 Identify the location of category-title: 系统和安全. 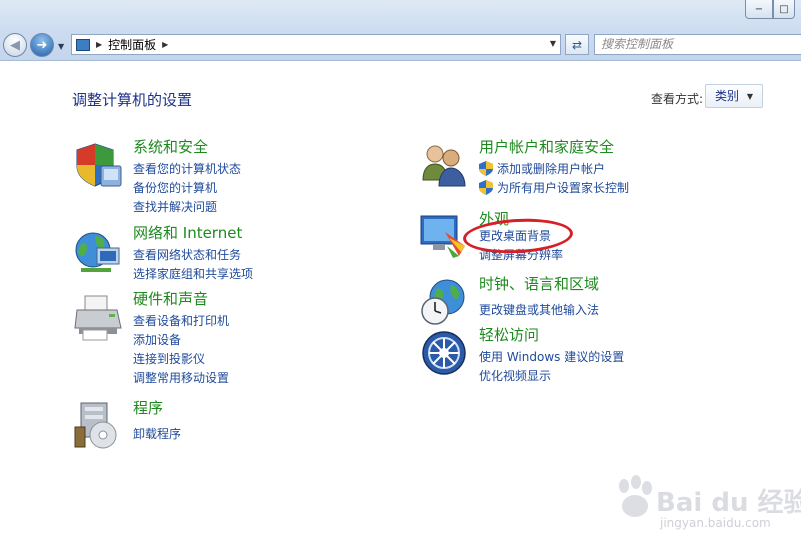
(170, 146).